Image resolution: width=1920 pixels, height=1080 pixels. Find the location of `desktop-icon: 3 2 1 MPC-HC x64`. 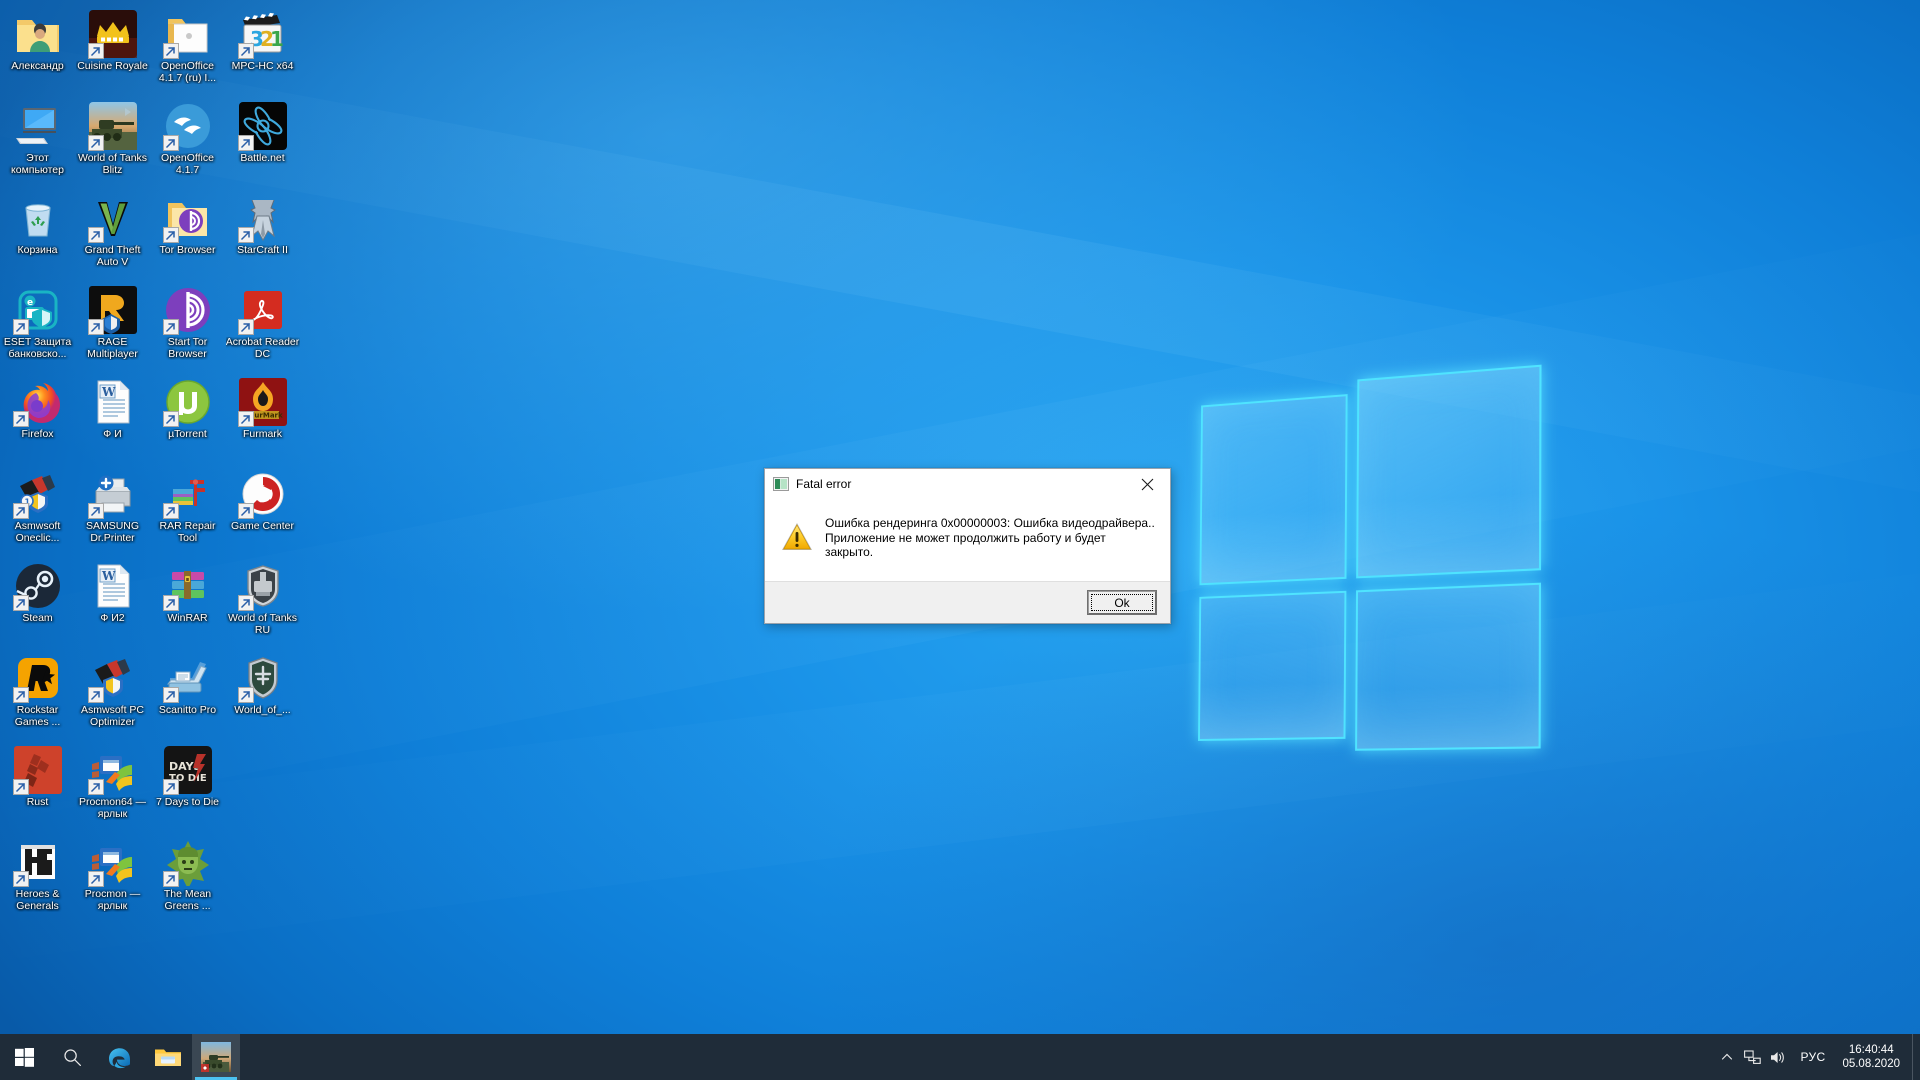

desktop-icon: 3 2 1 MPC-HC x64 is located at coordinates (262, 50).